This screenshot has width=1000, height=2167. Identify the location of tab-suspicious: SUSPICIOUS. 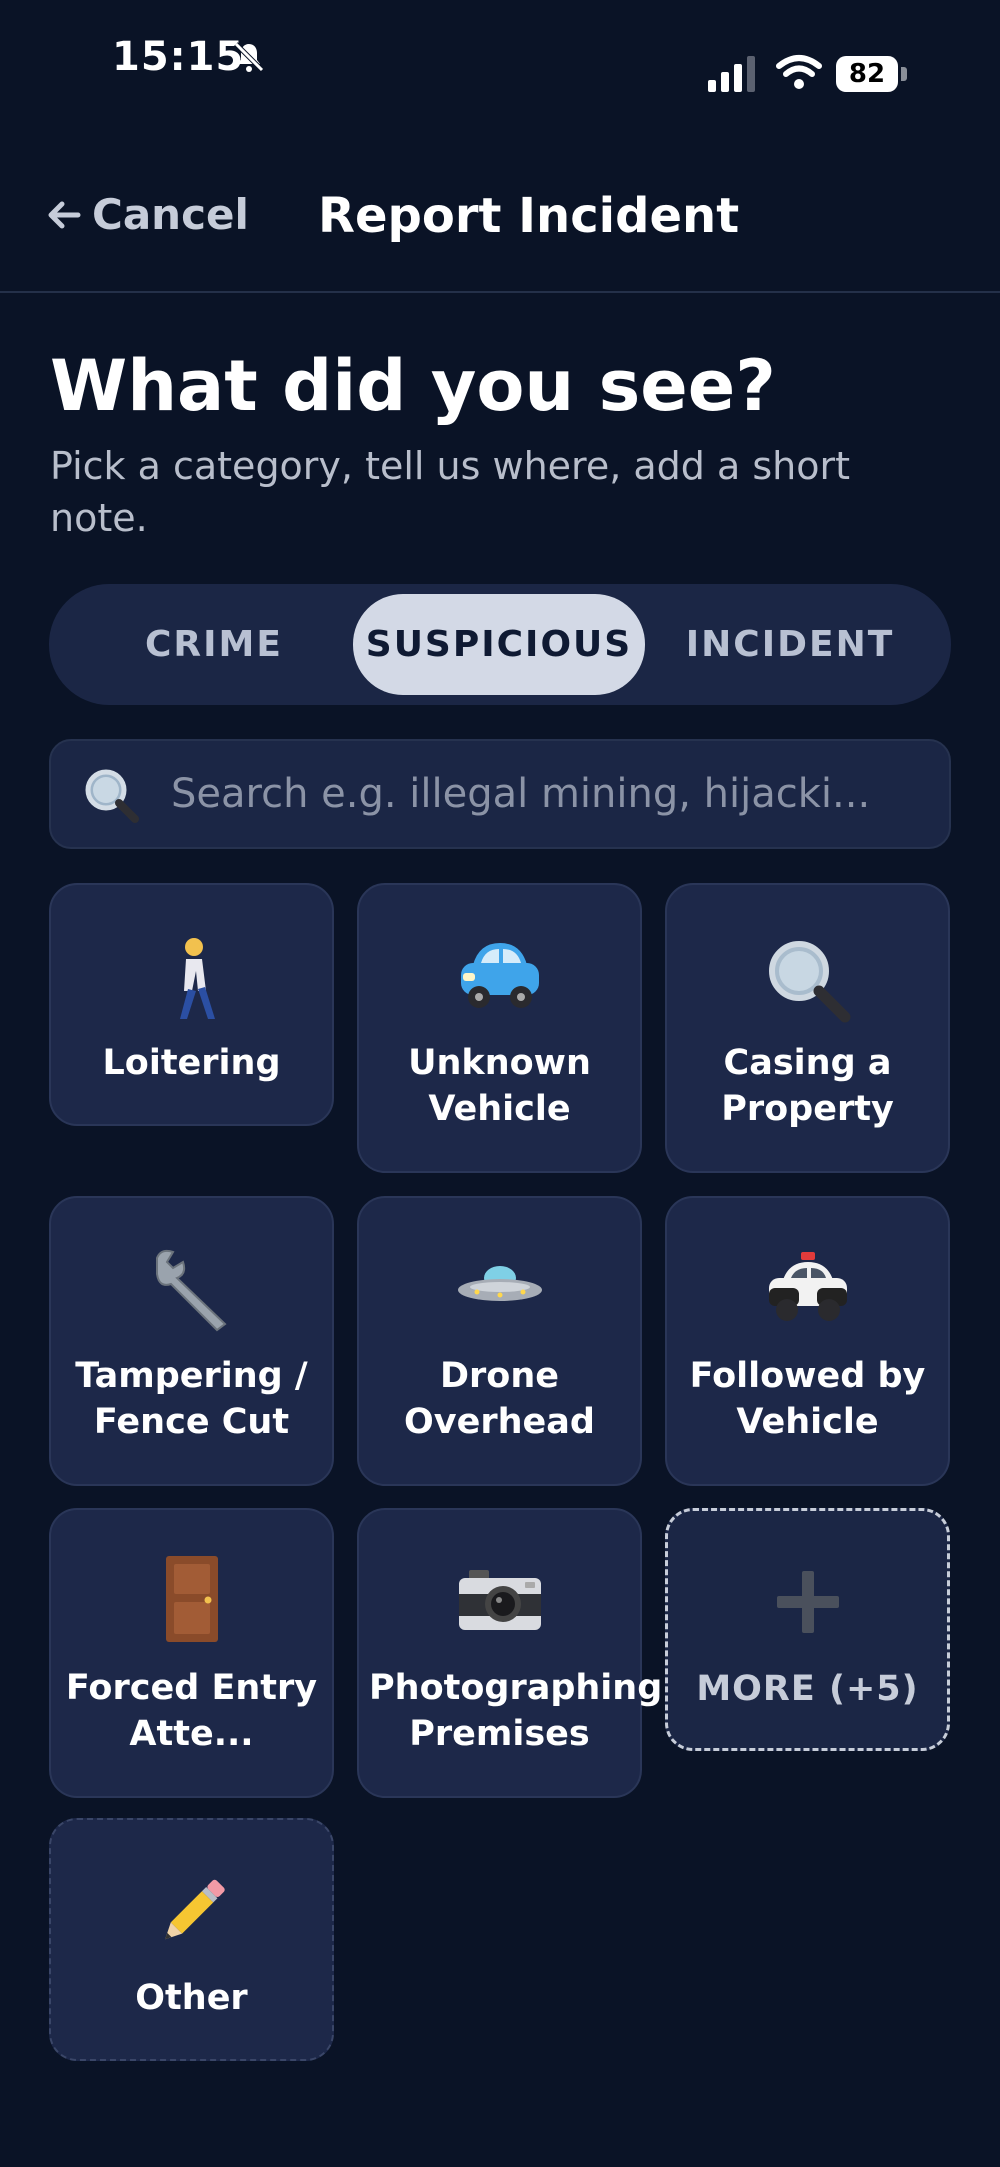
(499, 644).